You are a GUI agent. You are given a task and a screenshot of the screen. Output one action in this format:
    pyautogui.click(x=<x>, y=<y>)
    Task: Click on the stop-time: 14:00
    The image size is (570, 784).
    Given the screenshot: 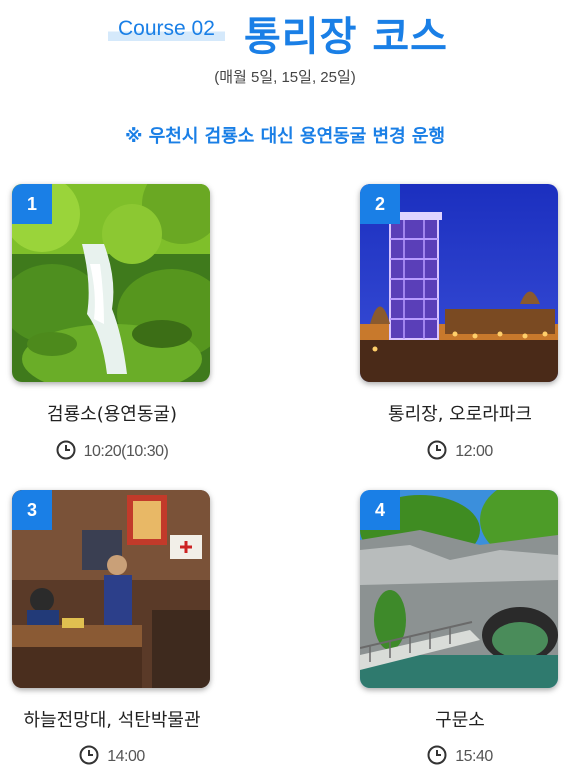 What is the action you would take?
    pyautogui.click(x=121, y=755)
    